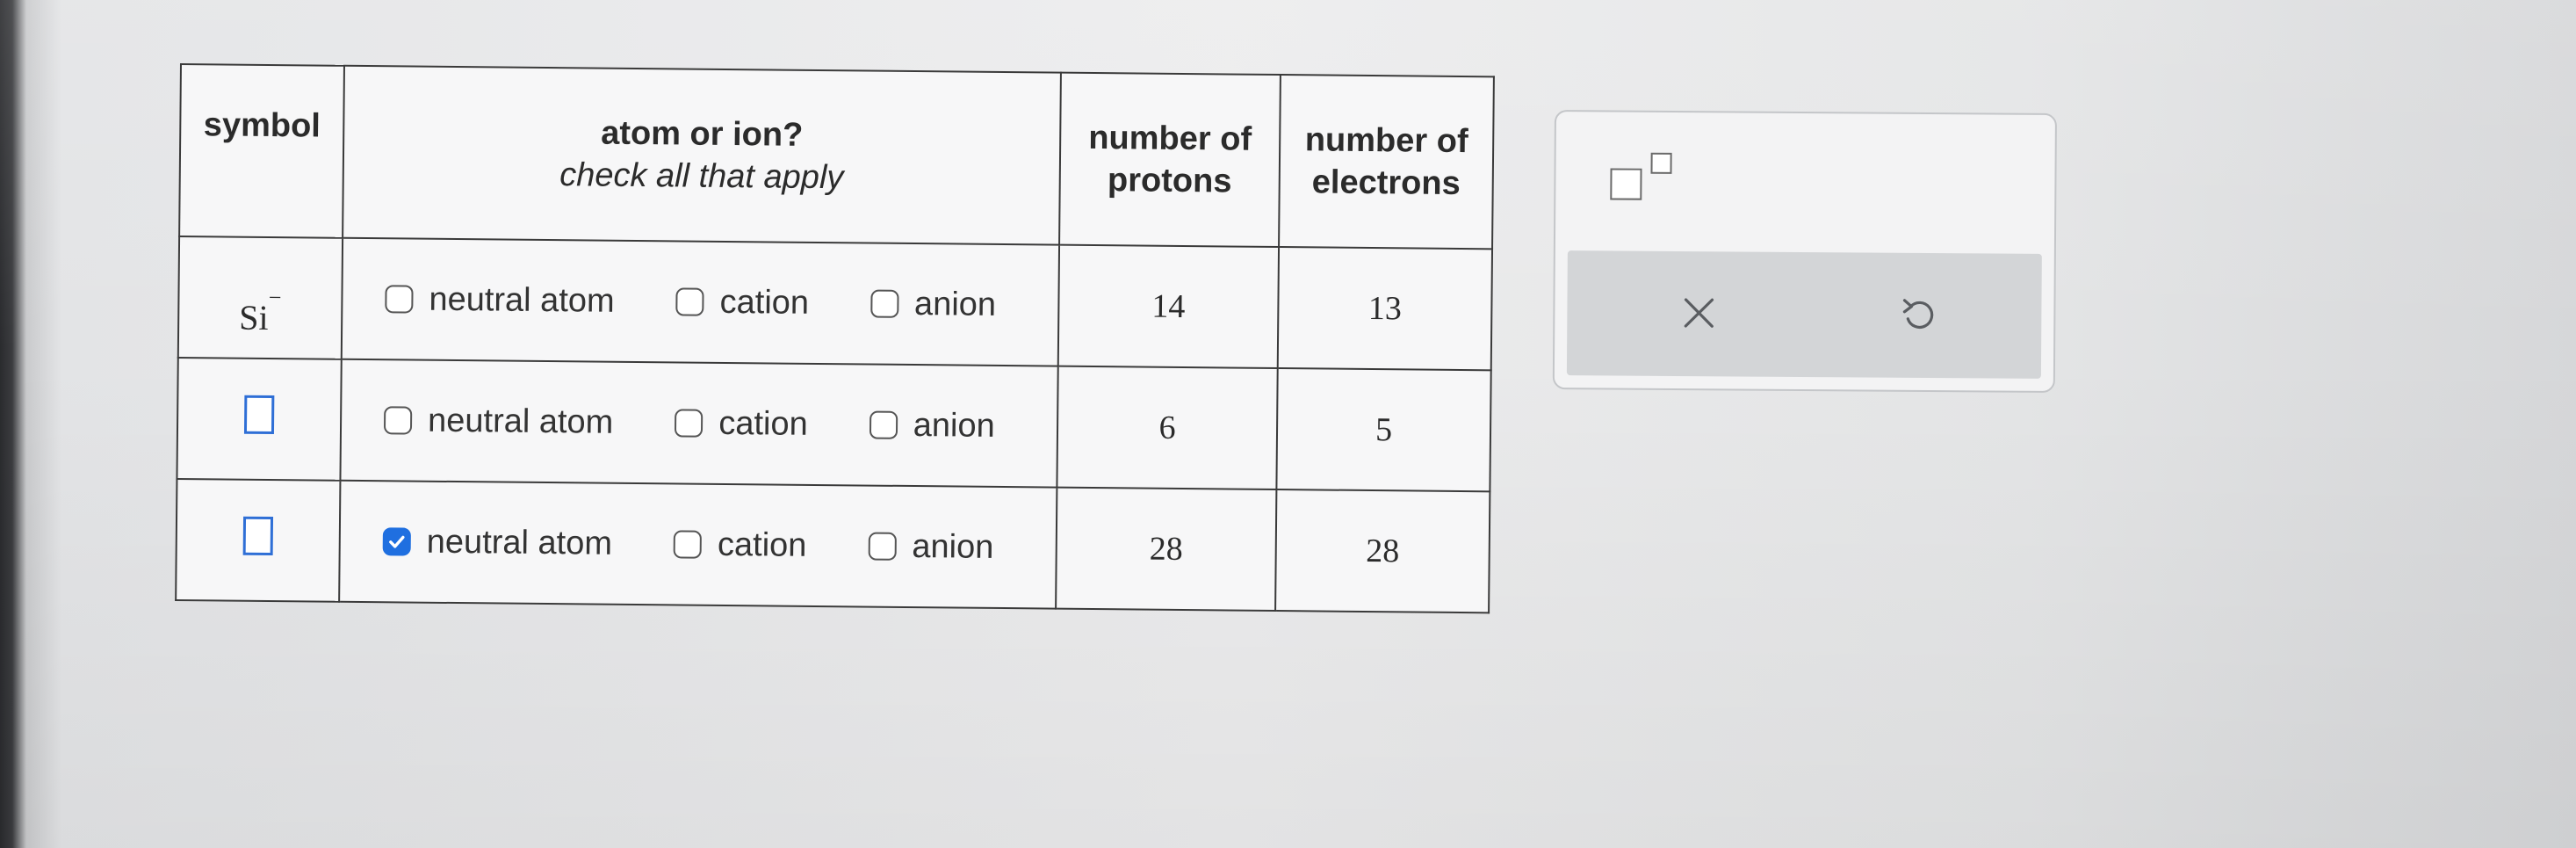  What do you see at coordinates (1385, 309) in the screenshot?
I see `electrons-value: 13` at bounding box center [1385, 309].